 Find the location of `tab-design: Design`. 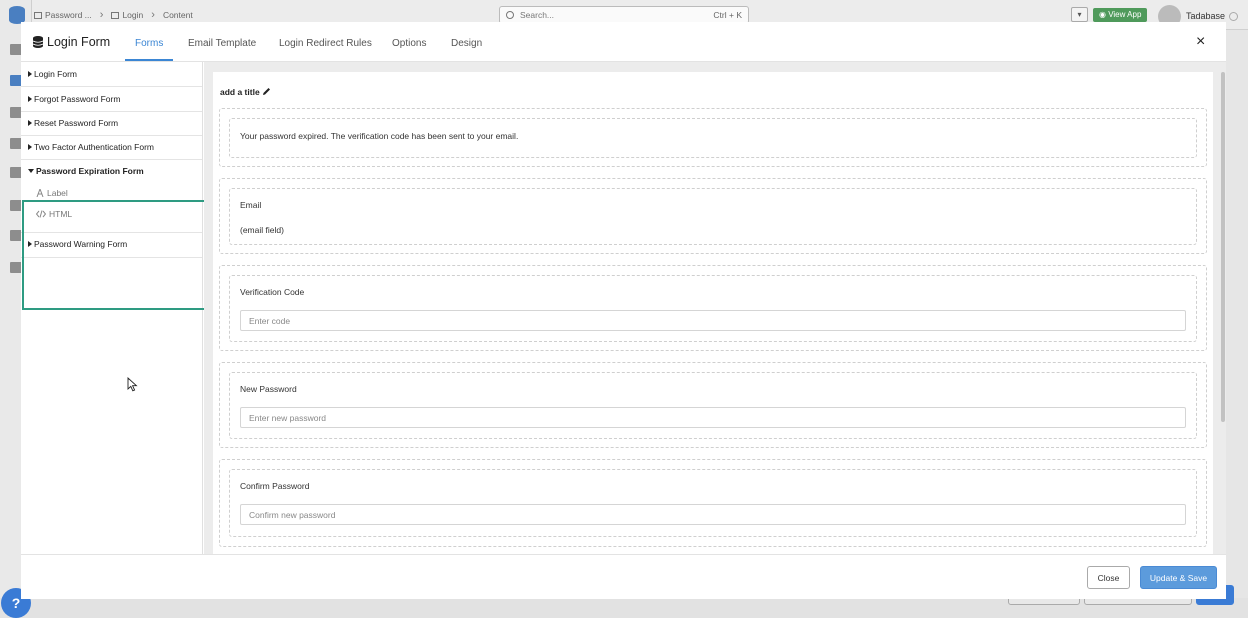

tab-design: Design is located at coordinates (466, 43).